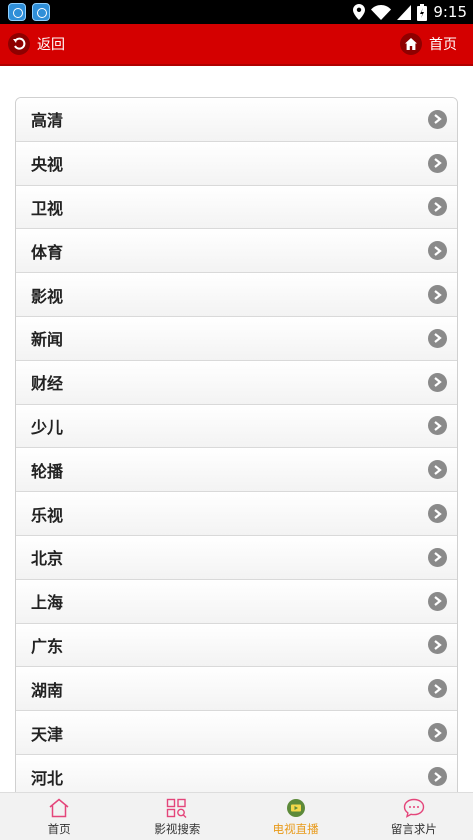 Image resolution: width=473 pixels, height=840 pixels. Describe the element at coordinates (236, 426) in the screenshot. I see `channel-row: 少儿` at that location.